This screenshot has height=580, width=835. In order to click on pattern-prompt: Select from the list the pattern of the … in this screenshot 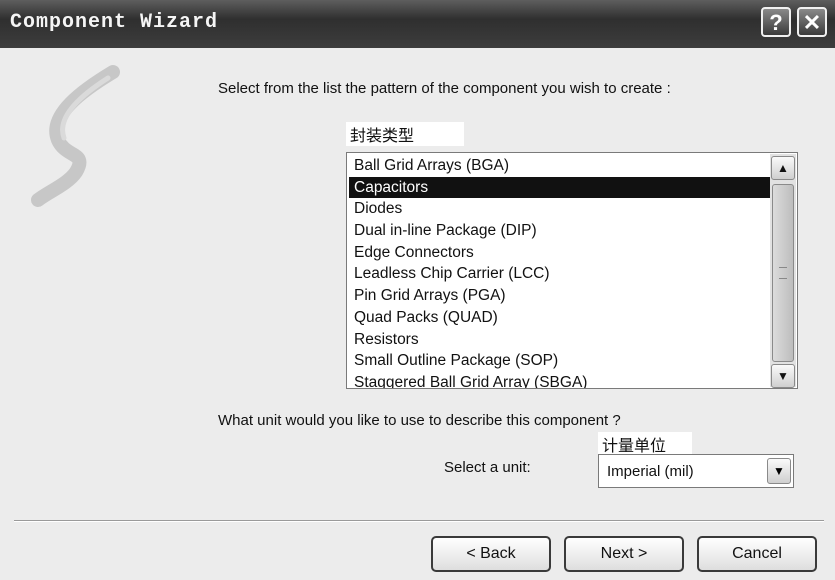, I will do `click(444, 88)`.